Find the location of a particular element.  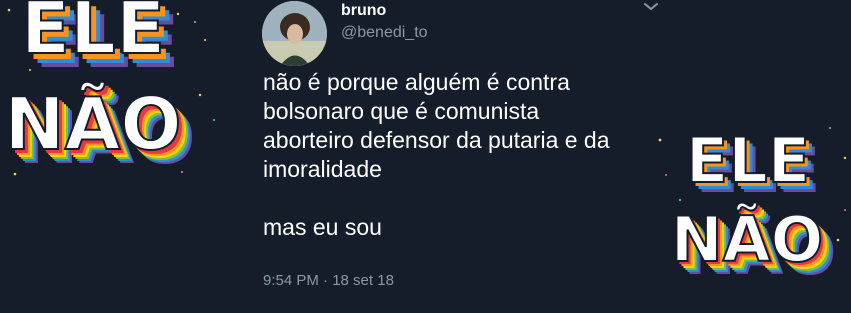

tweet-text-line: não é porque alguém é contra is located at coordinates (416, 82).